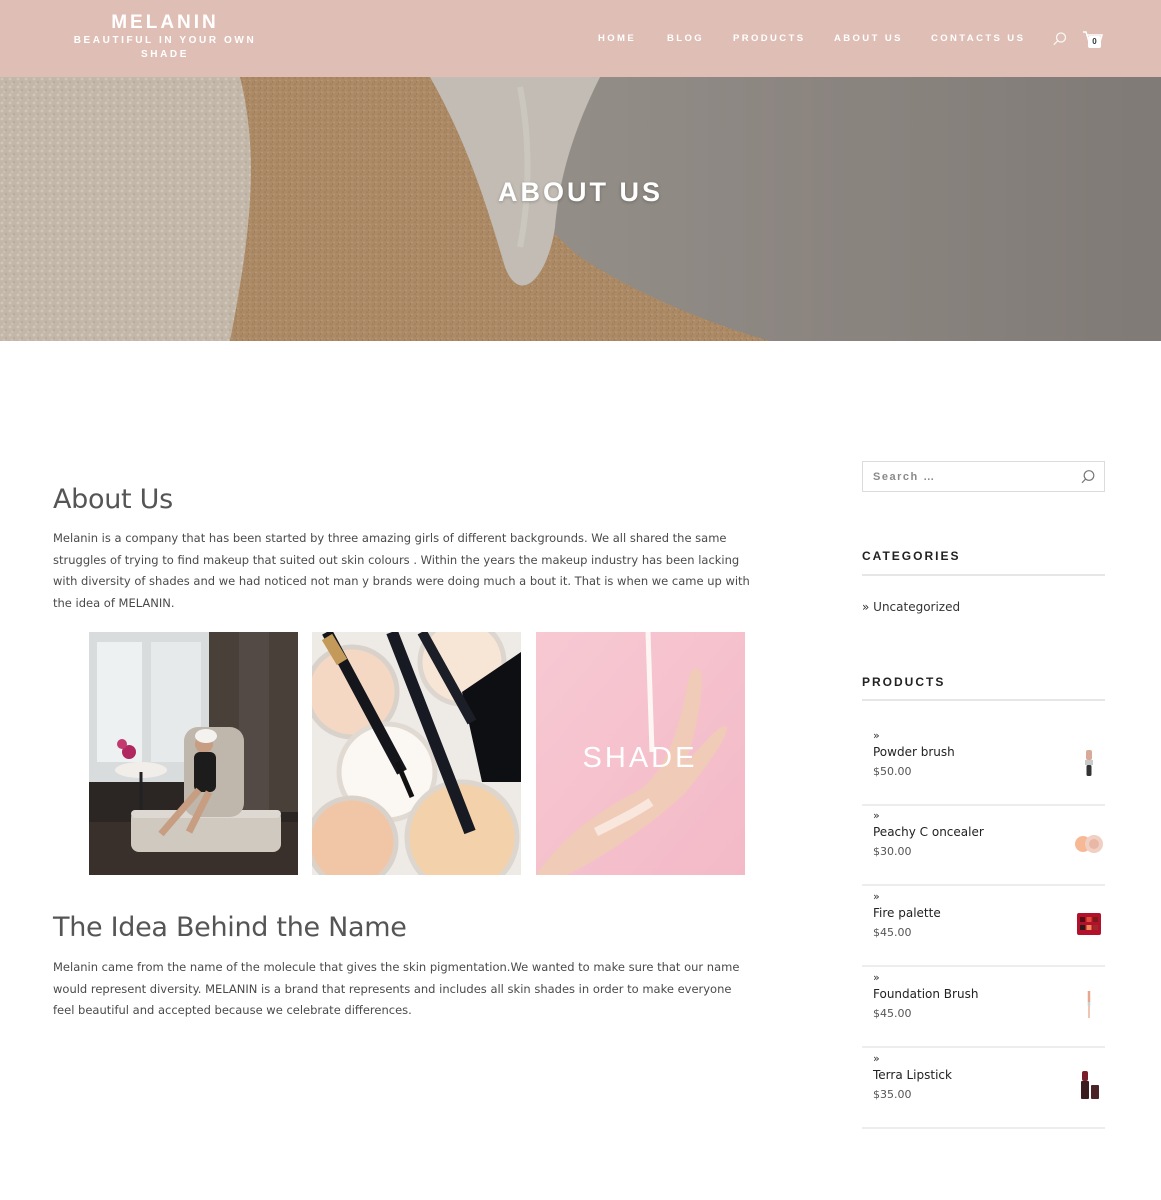 The width and height of the screenshot is (1161, 1200). What do you see at coordinates (904, 682) in the screenshot?
I see `products-title: PRODUCTS` at bounding box center [904, 682].